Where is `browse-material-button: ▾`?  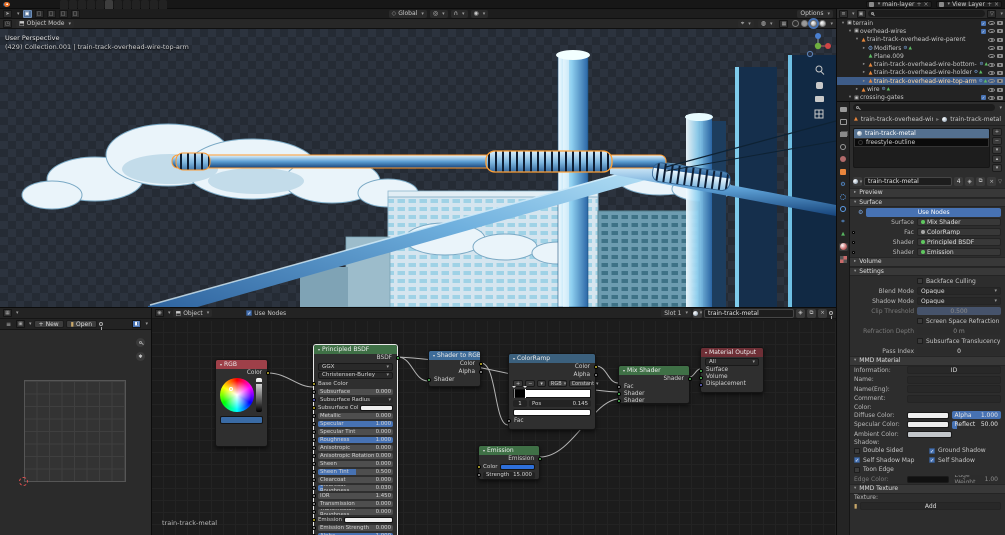 browse-material-button: ▾ is located at coordinates (697, 313).